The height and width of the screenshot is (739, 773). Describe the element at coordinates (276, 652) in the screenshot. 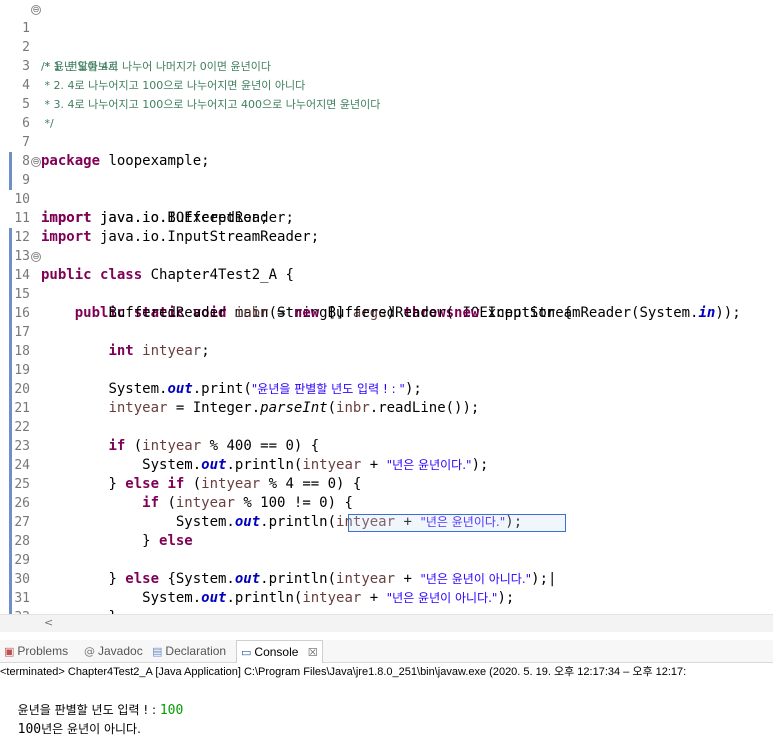

I see `tab-label: Console` at that location.